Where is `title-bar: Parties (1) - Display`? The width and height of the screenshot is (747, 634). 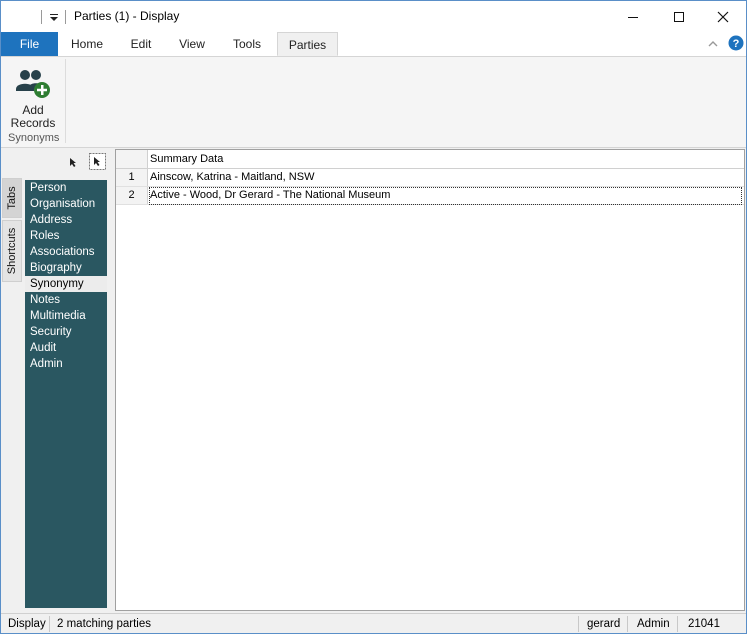 title-bar: Parties (1) - Display is located at coordinates (373, 16).